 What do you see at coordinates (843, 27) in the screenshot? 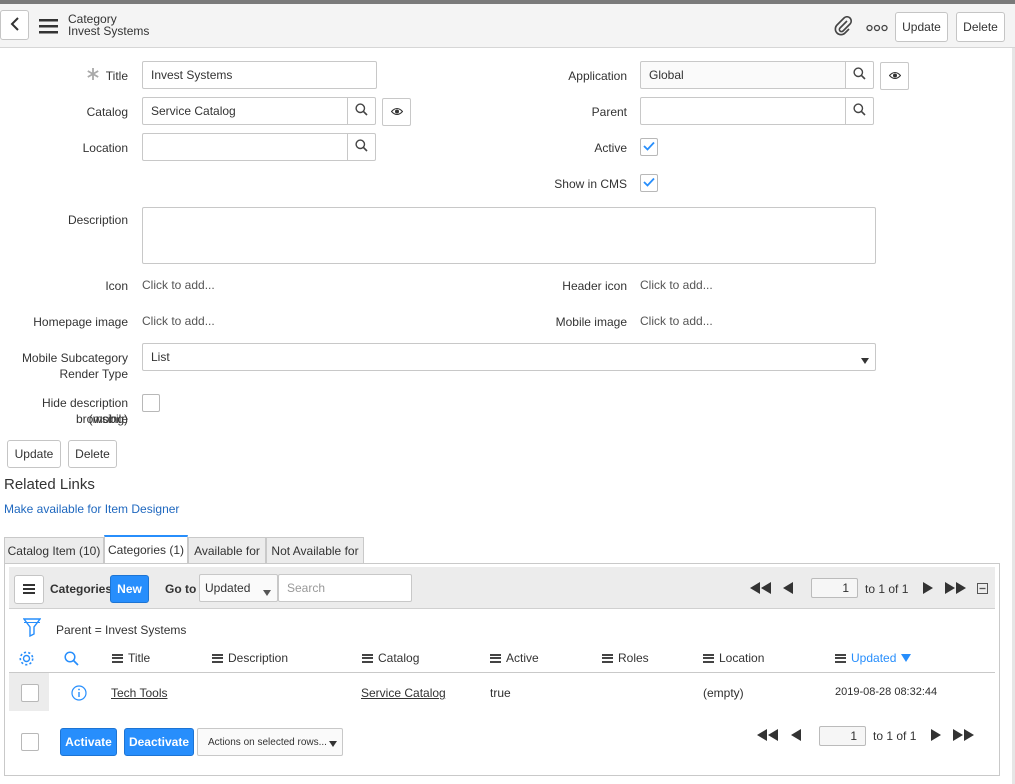
I see `paperclip-icon` at bounding box center [843, 27].